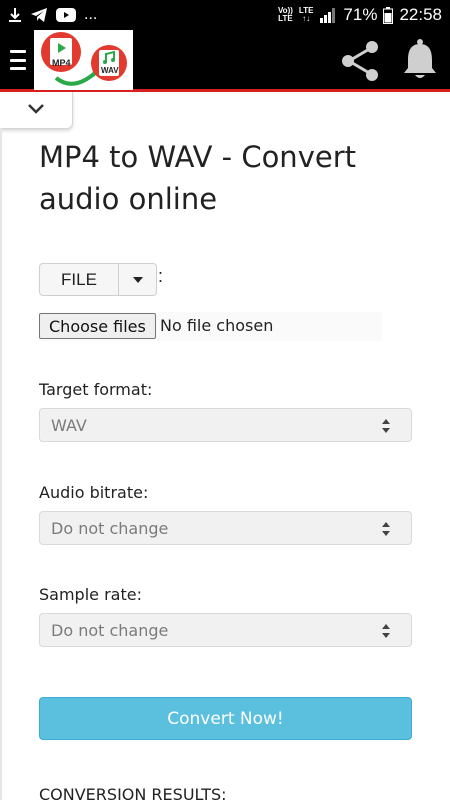 This screenshot has width=450, height=804. Describe the element at coordinates (217, 325) in the screenshot. I see `file-status-text: No file chosen` at that location.